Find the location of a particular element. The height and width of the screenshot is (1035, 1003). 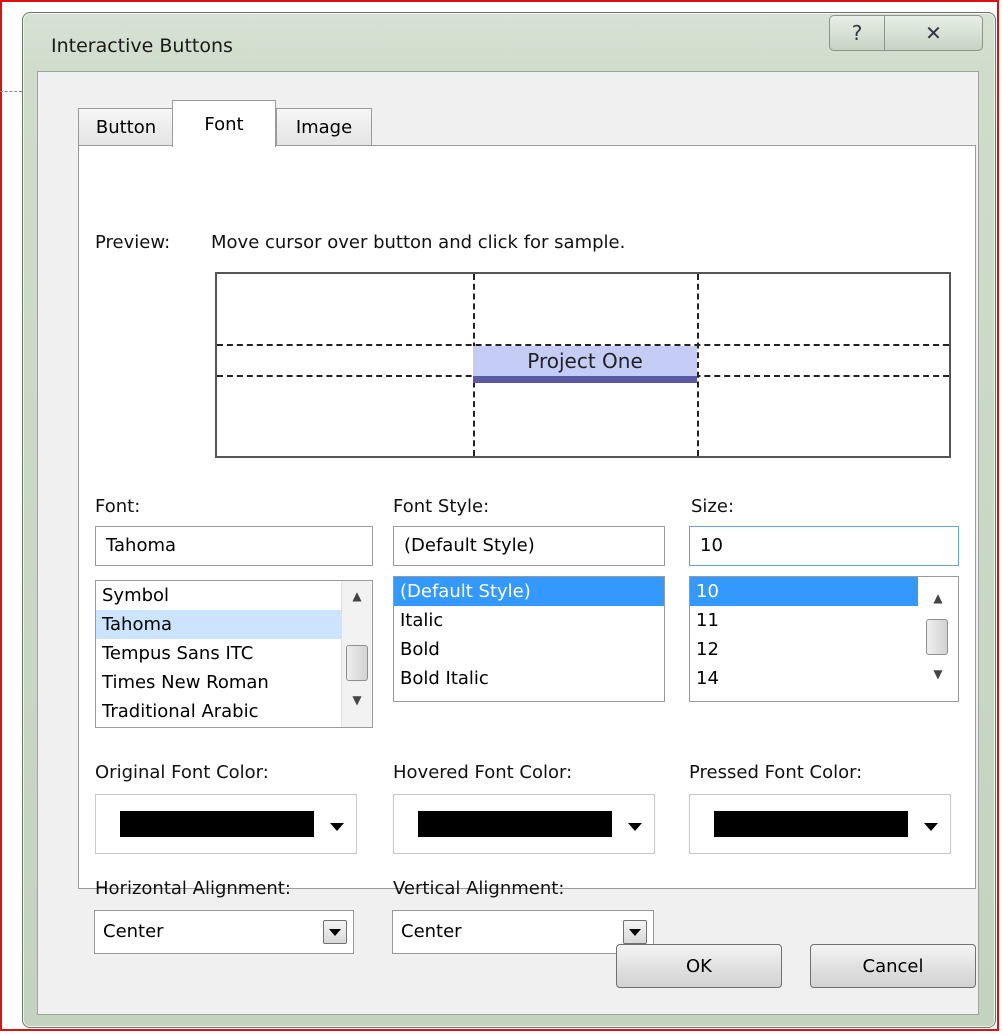

hovered-color-picker is located at coordinates (524, 824).